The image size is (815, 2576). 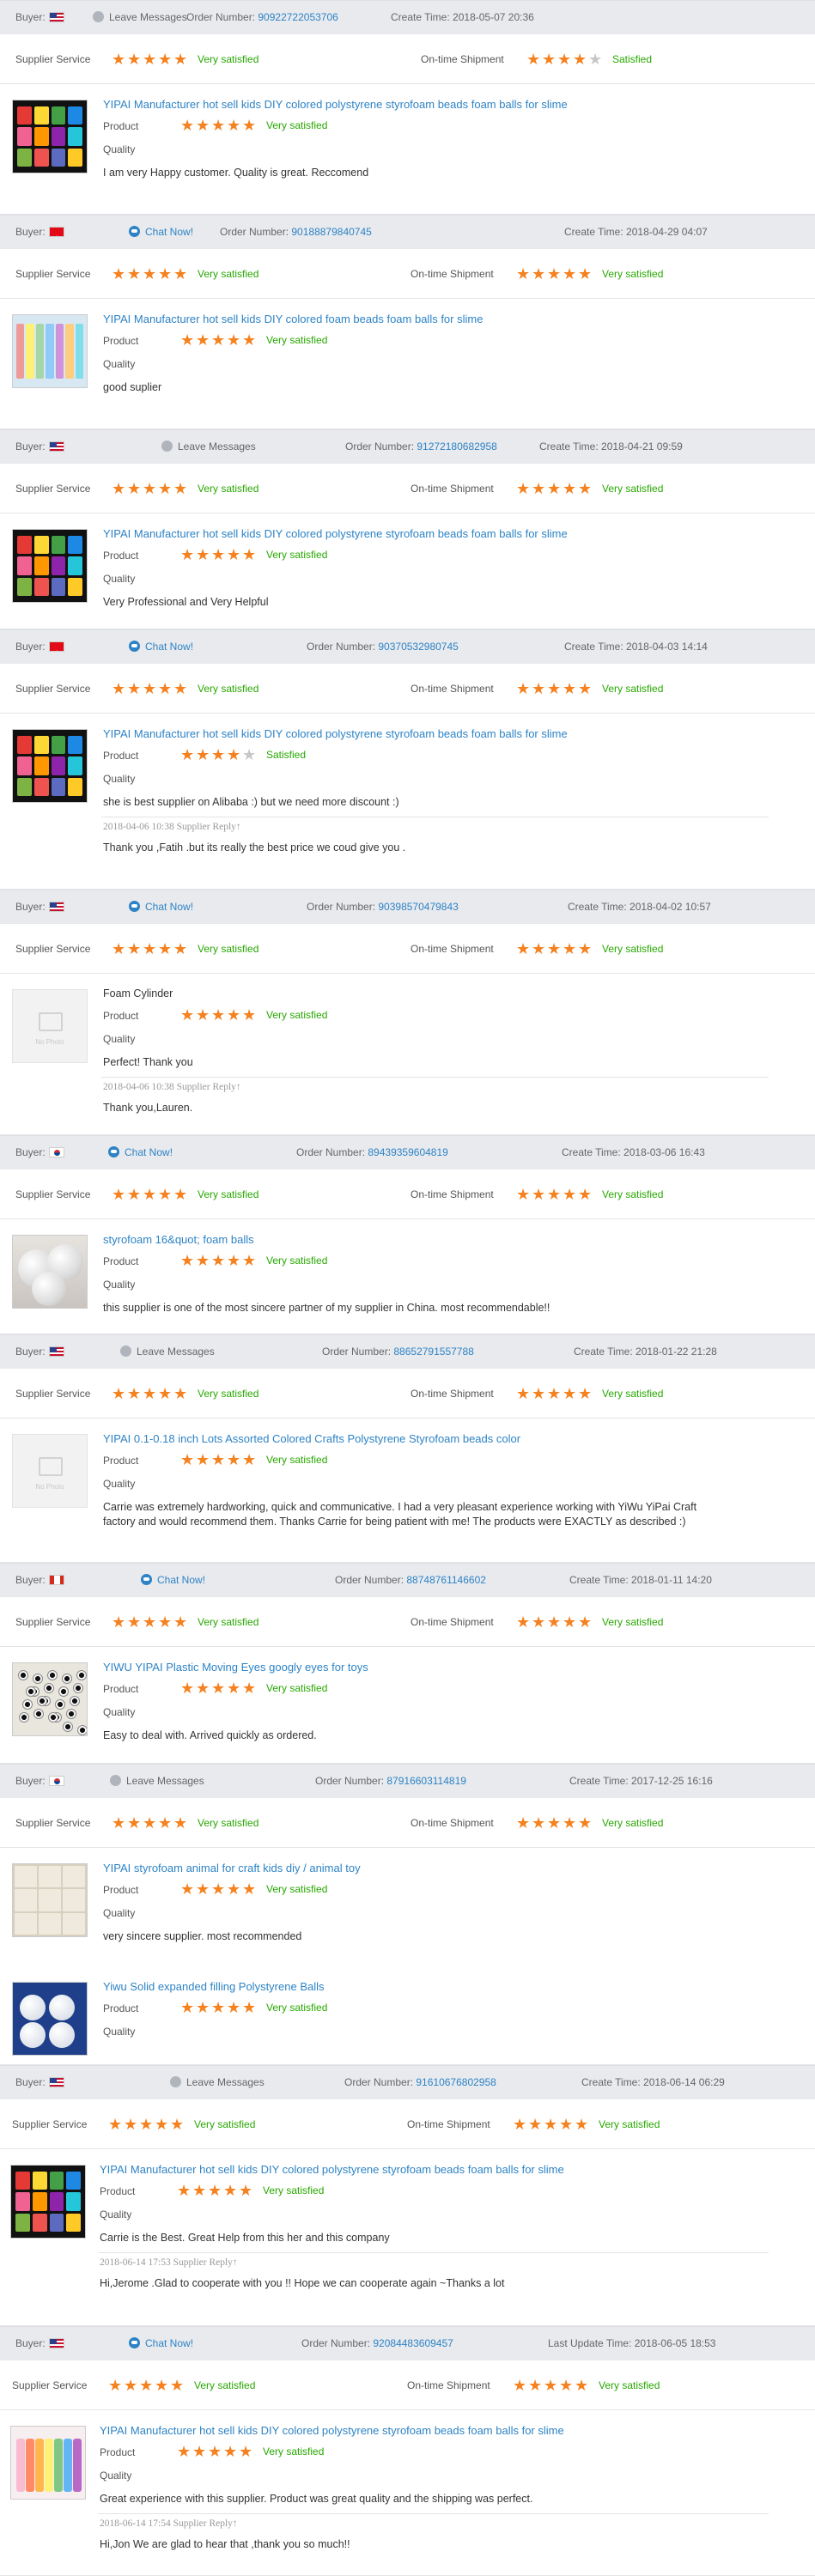 I want to click on time-value: 2018-01-22 21:28, so click(x=676, y=1352).